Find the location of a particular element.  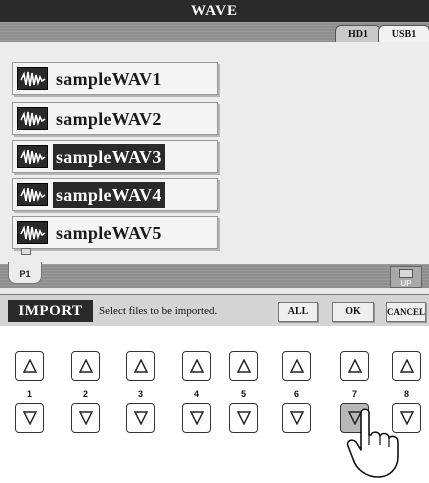

ok-button: OK is located at coordinates (353, 312).